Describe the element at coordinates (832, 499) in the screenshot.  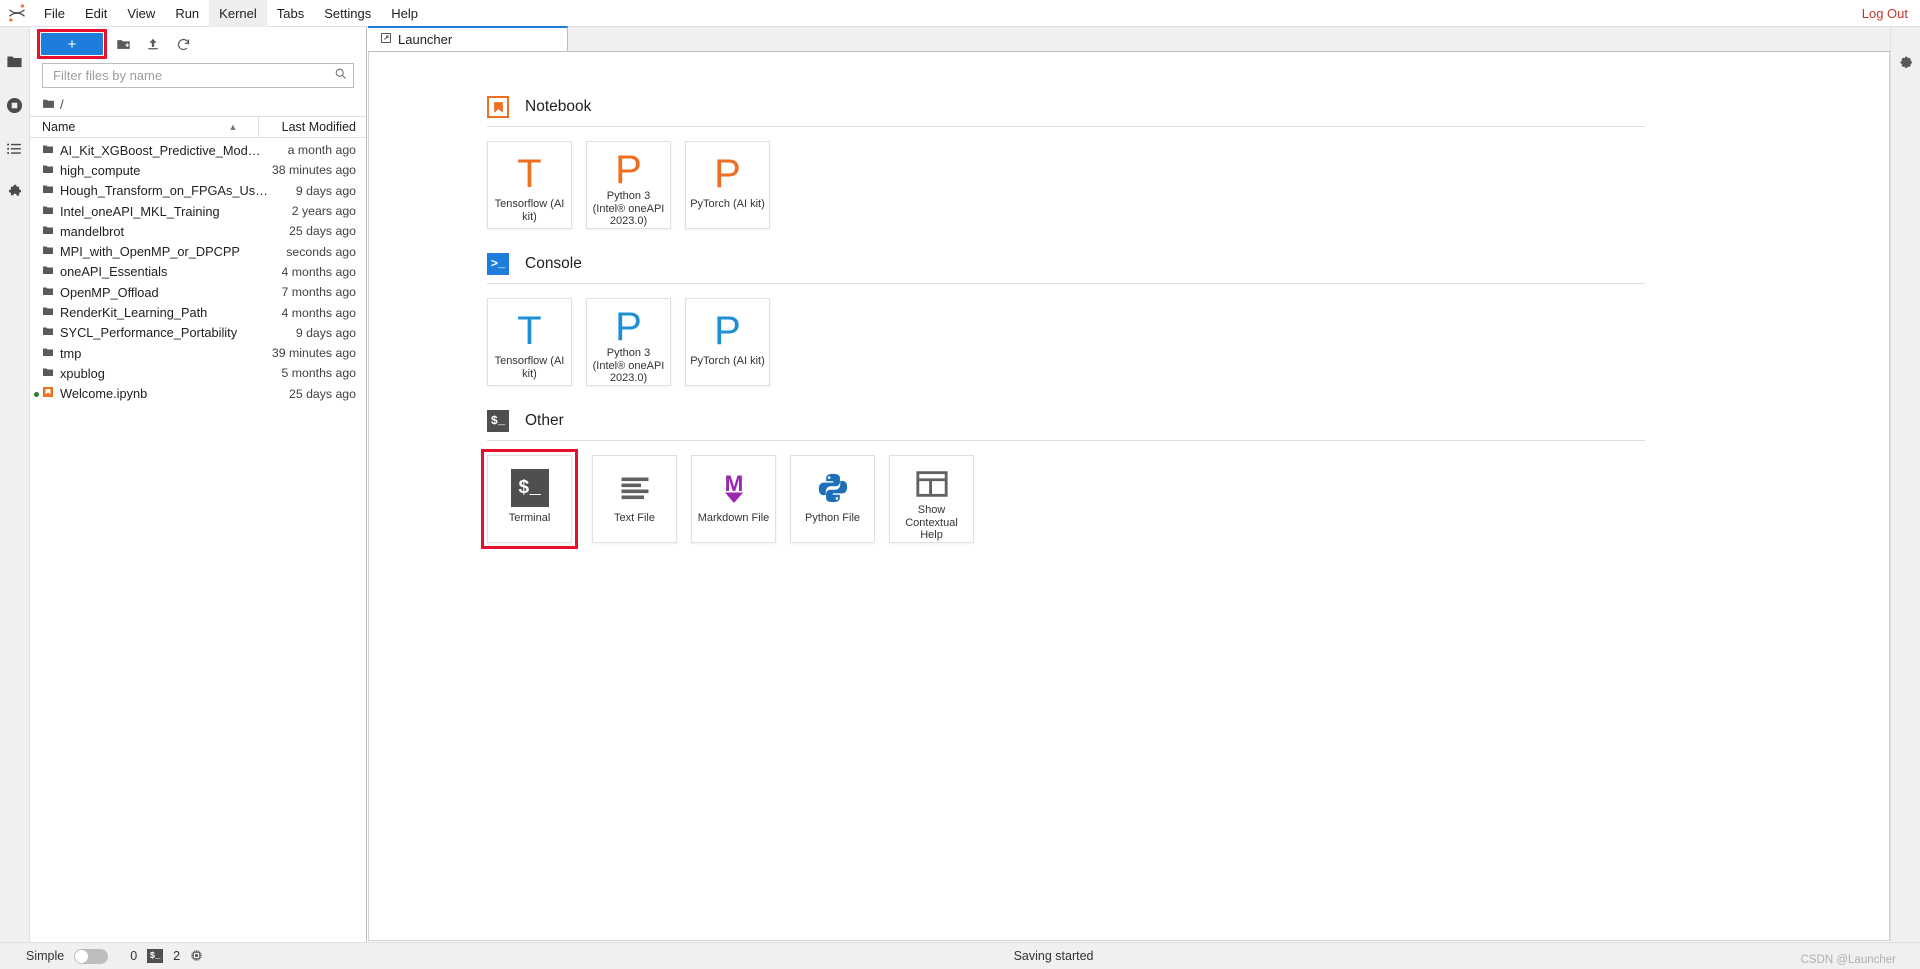
I see `launcher-card: Python File` at that location.